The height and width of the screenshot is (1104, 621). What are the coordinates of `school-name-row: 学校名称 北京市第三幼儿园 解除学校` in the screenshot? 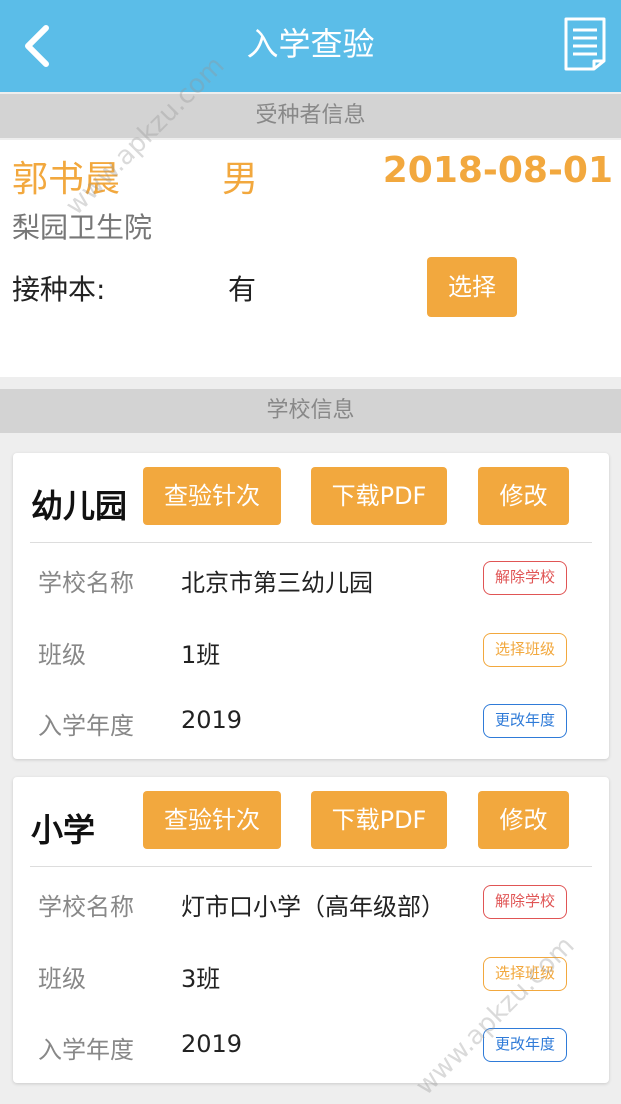 It's located at (311, 579).